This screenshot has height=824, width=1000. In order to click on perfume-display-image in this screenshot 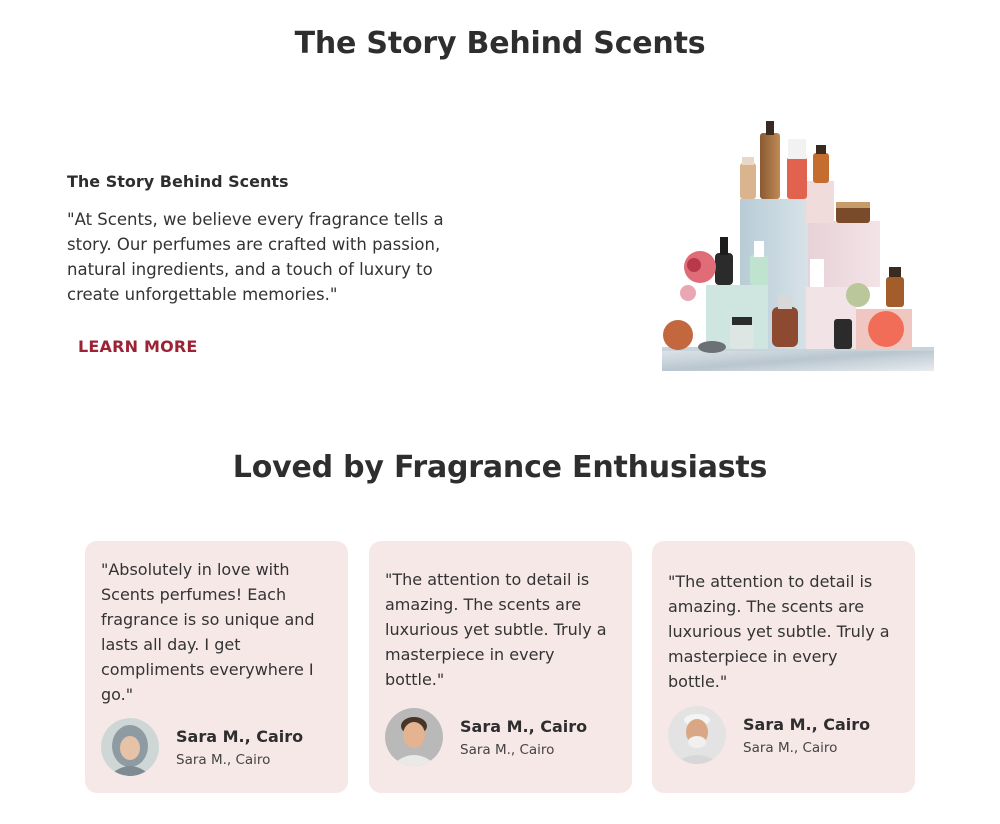, I will do `click(798, 245)`.